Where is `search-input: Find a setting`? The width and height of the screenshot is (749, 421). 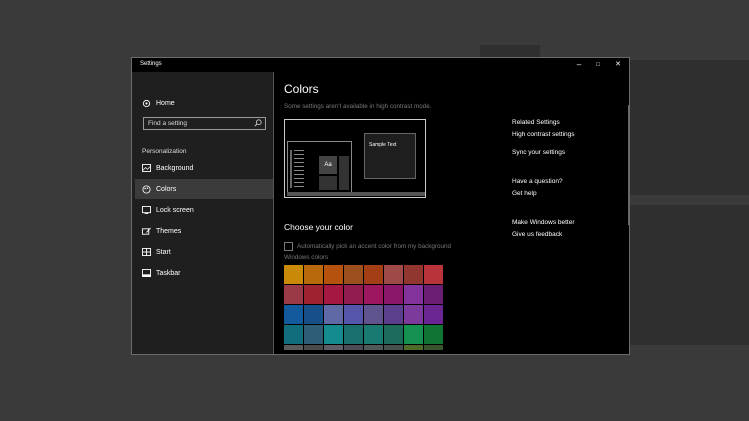 search-input: Find a setting is located at coordinates (204, 123).